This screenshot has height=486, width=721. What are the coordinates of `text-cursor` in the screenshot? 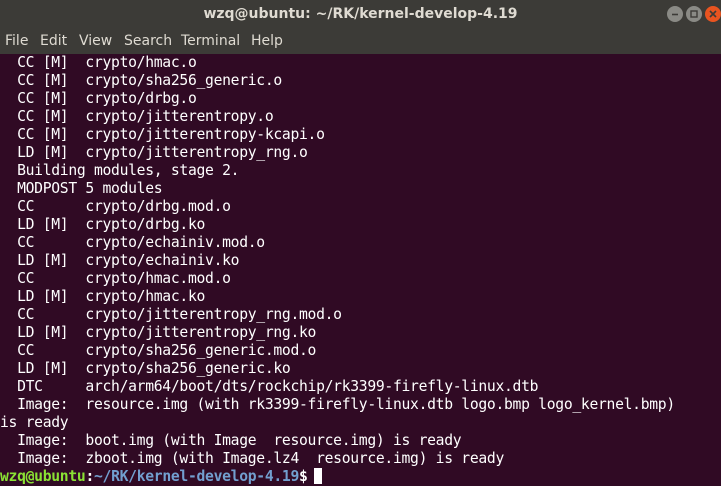 It's located at (317, 476).